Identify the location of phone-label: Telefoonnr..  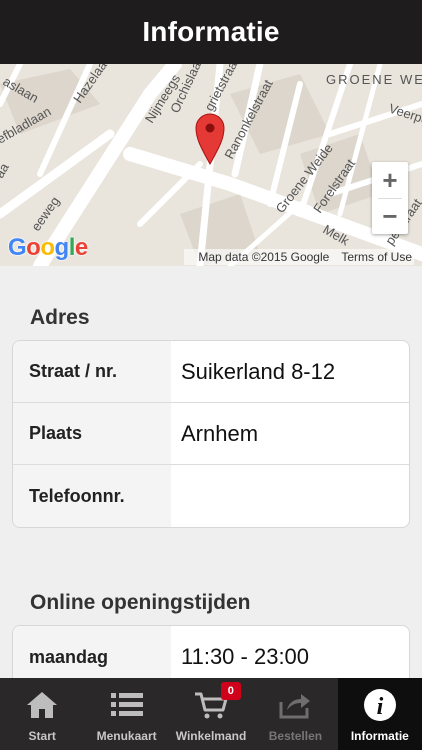
(92, 496).